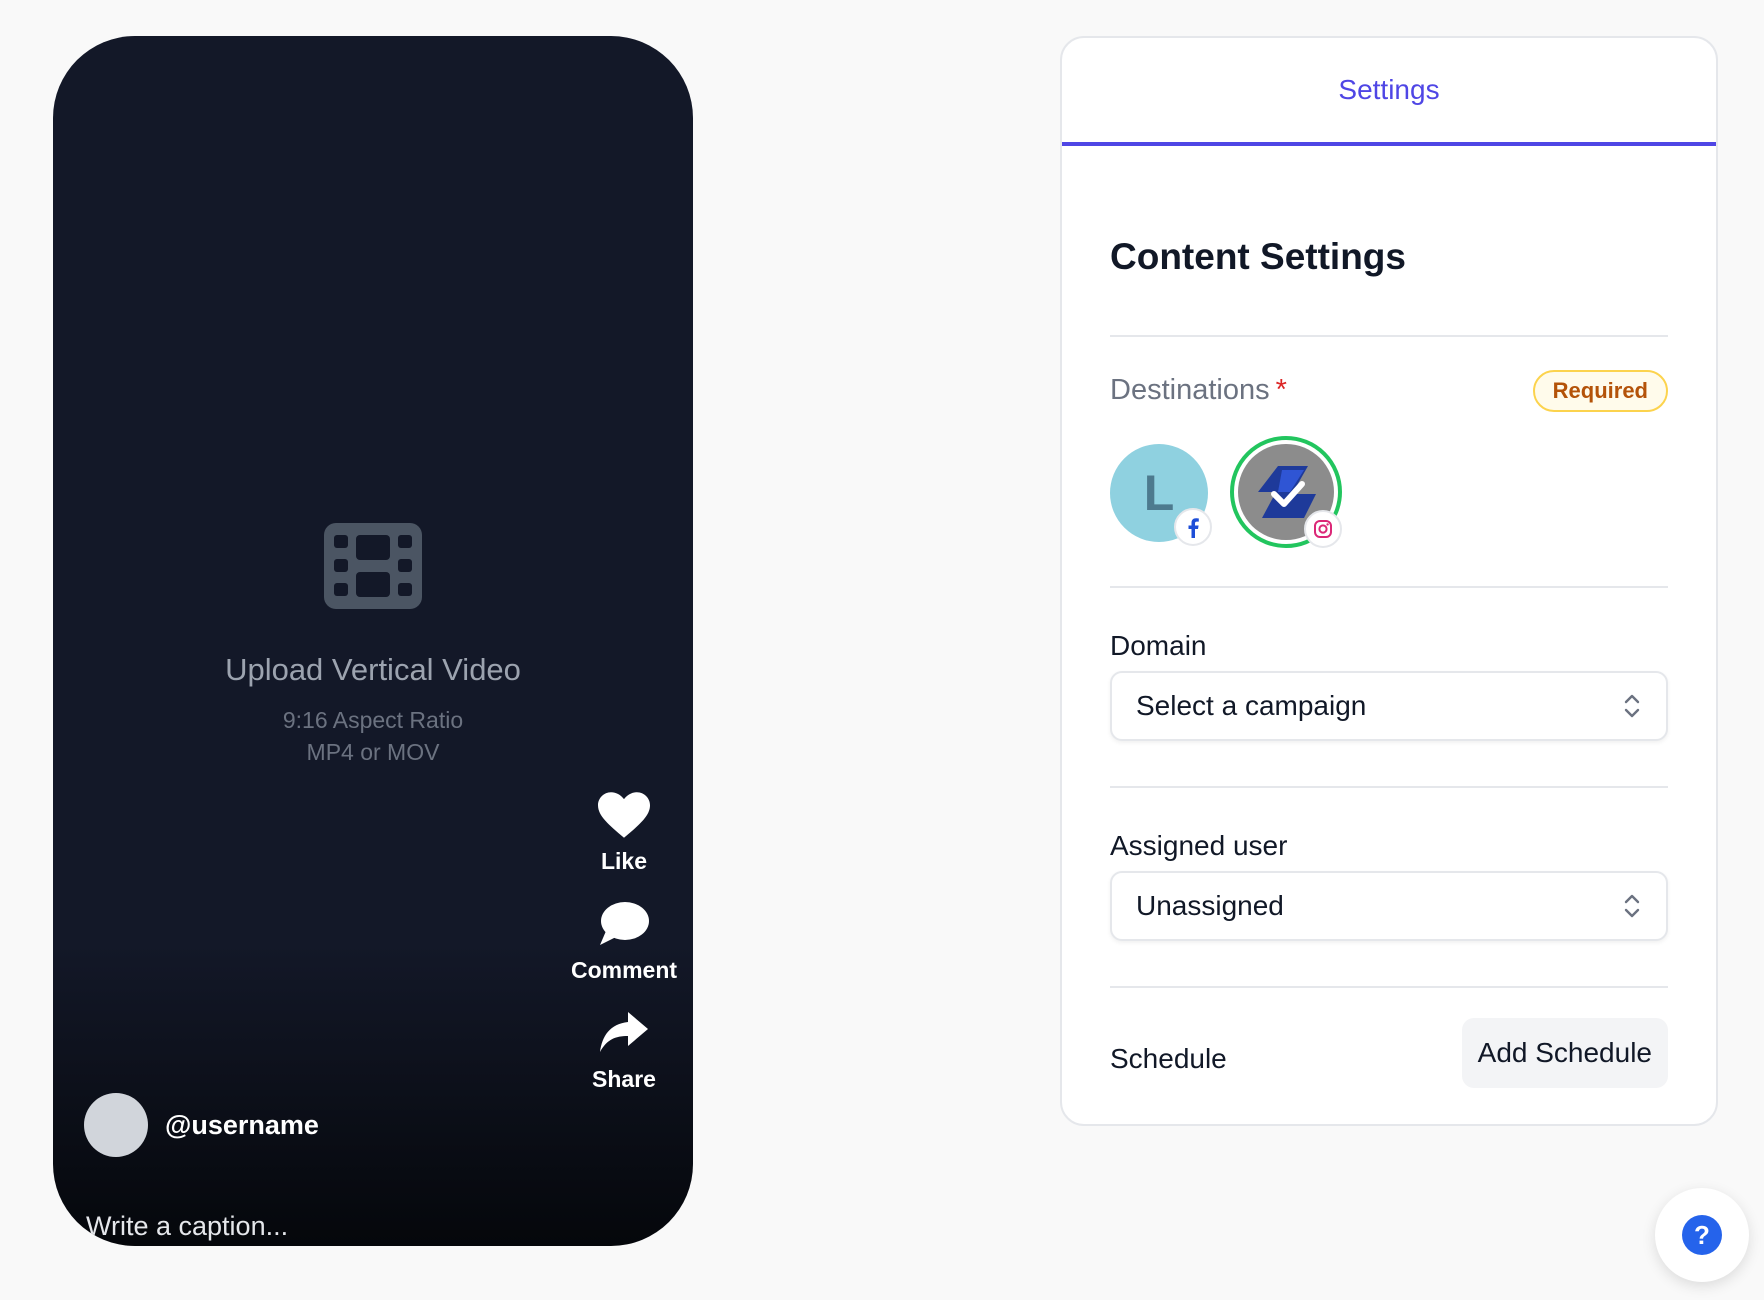  I want to click on help-icon: ?, so click(1702, 1235).